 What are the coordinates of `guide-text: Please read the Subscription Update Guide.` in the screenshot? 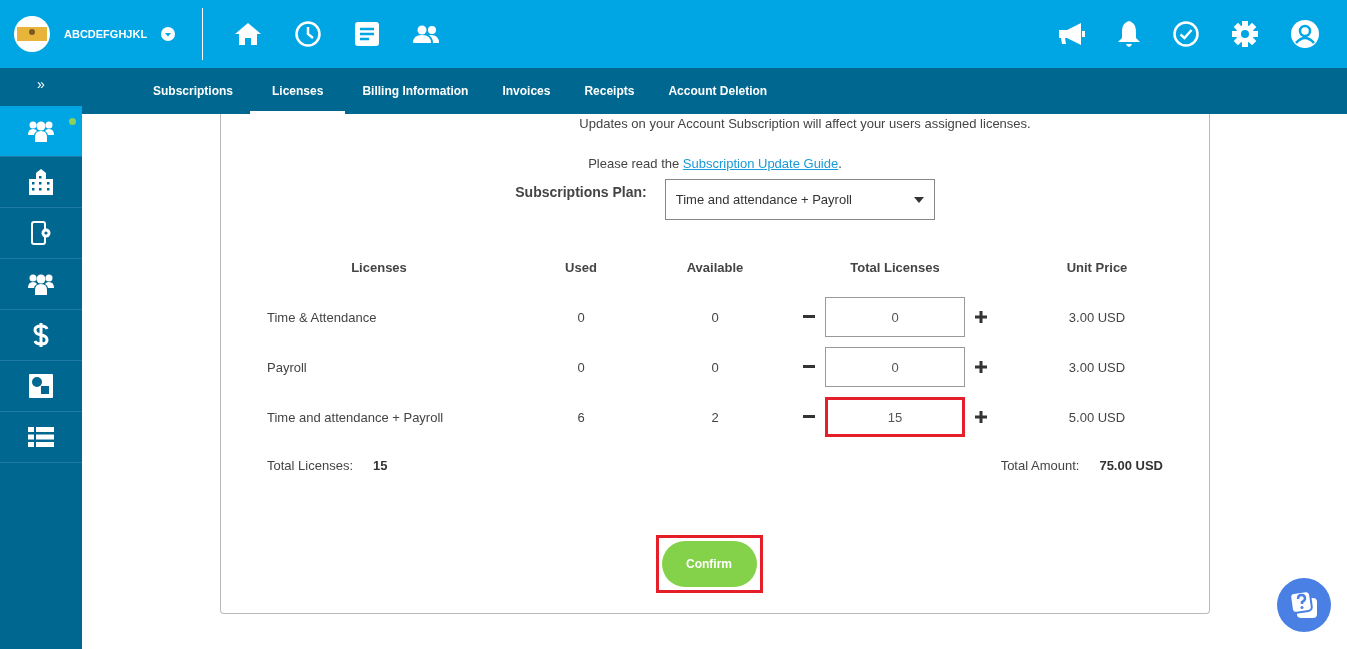 It's located at (715, 163).